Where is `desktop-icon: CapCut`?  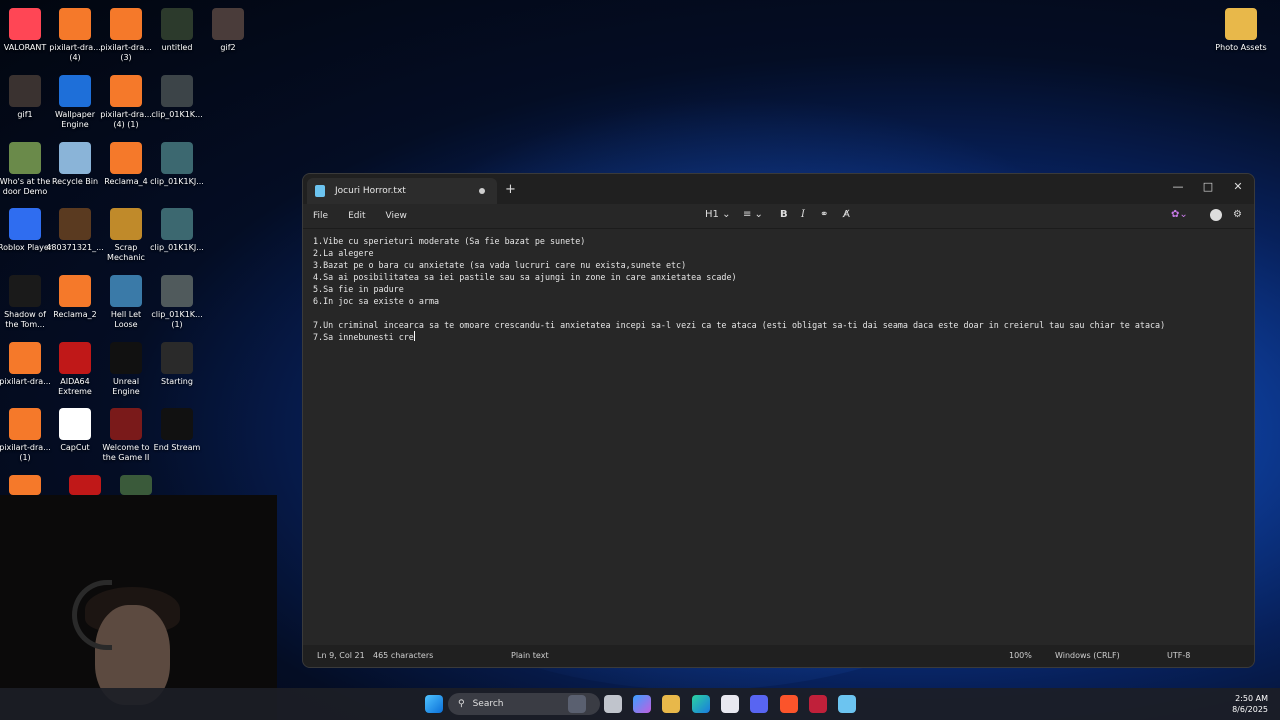
desktop-icon: CapCut is located at coordinates (75, 430).